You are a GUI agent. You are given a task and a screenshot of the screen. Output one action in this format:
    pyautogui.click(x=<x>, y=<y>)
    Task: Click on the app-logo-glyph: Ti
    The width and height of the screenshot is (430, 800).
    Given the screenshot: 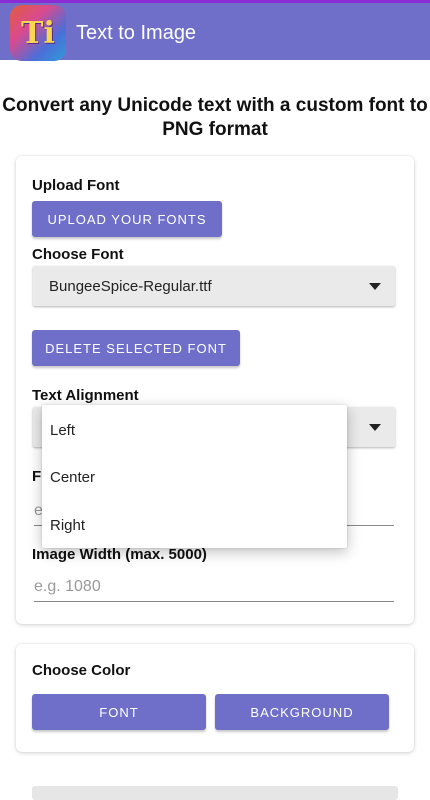 What is the action you would take?
    pyautogui.click(x=38, y=33)
    